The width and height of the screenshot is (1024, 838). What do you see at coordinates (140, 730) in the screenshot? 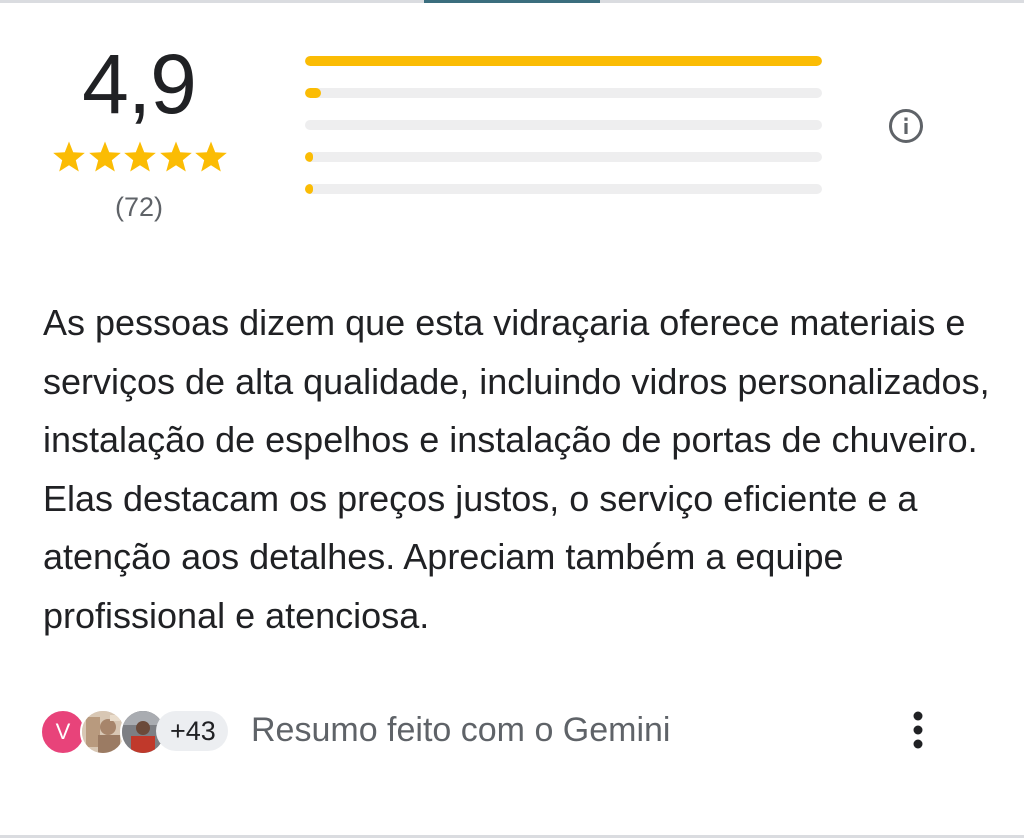
I see `reviewer-avatars: V +43` at bounding box center [140, 730].